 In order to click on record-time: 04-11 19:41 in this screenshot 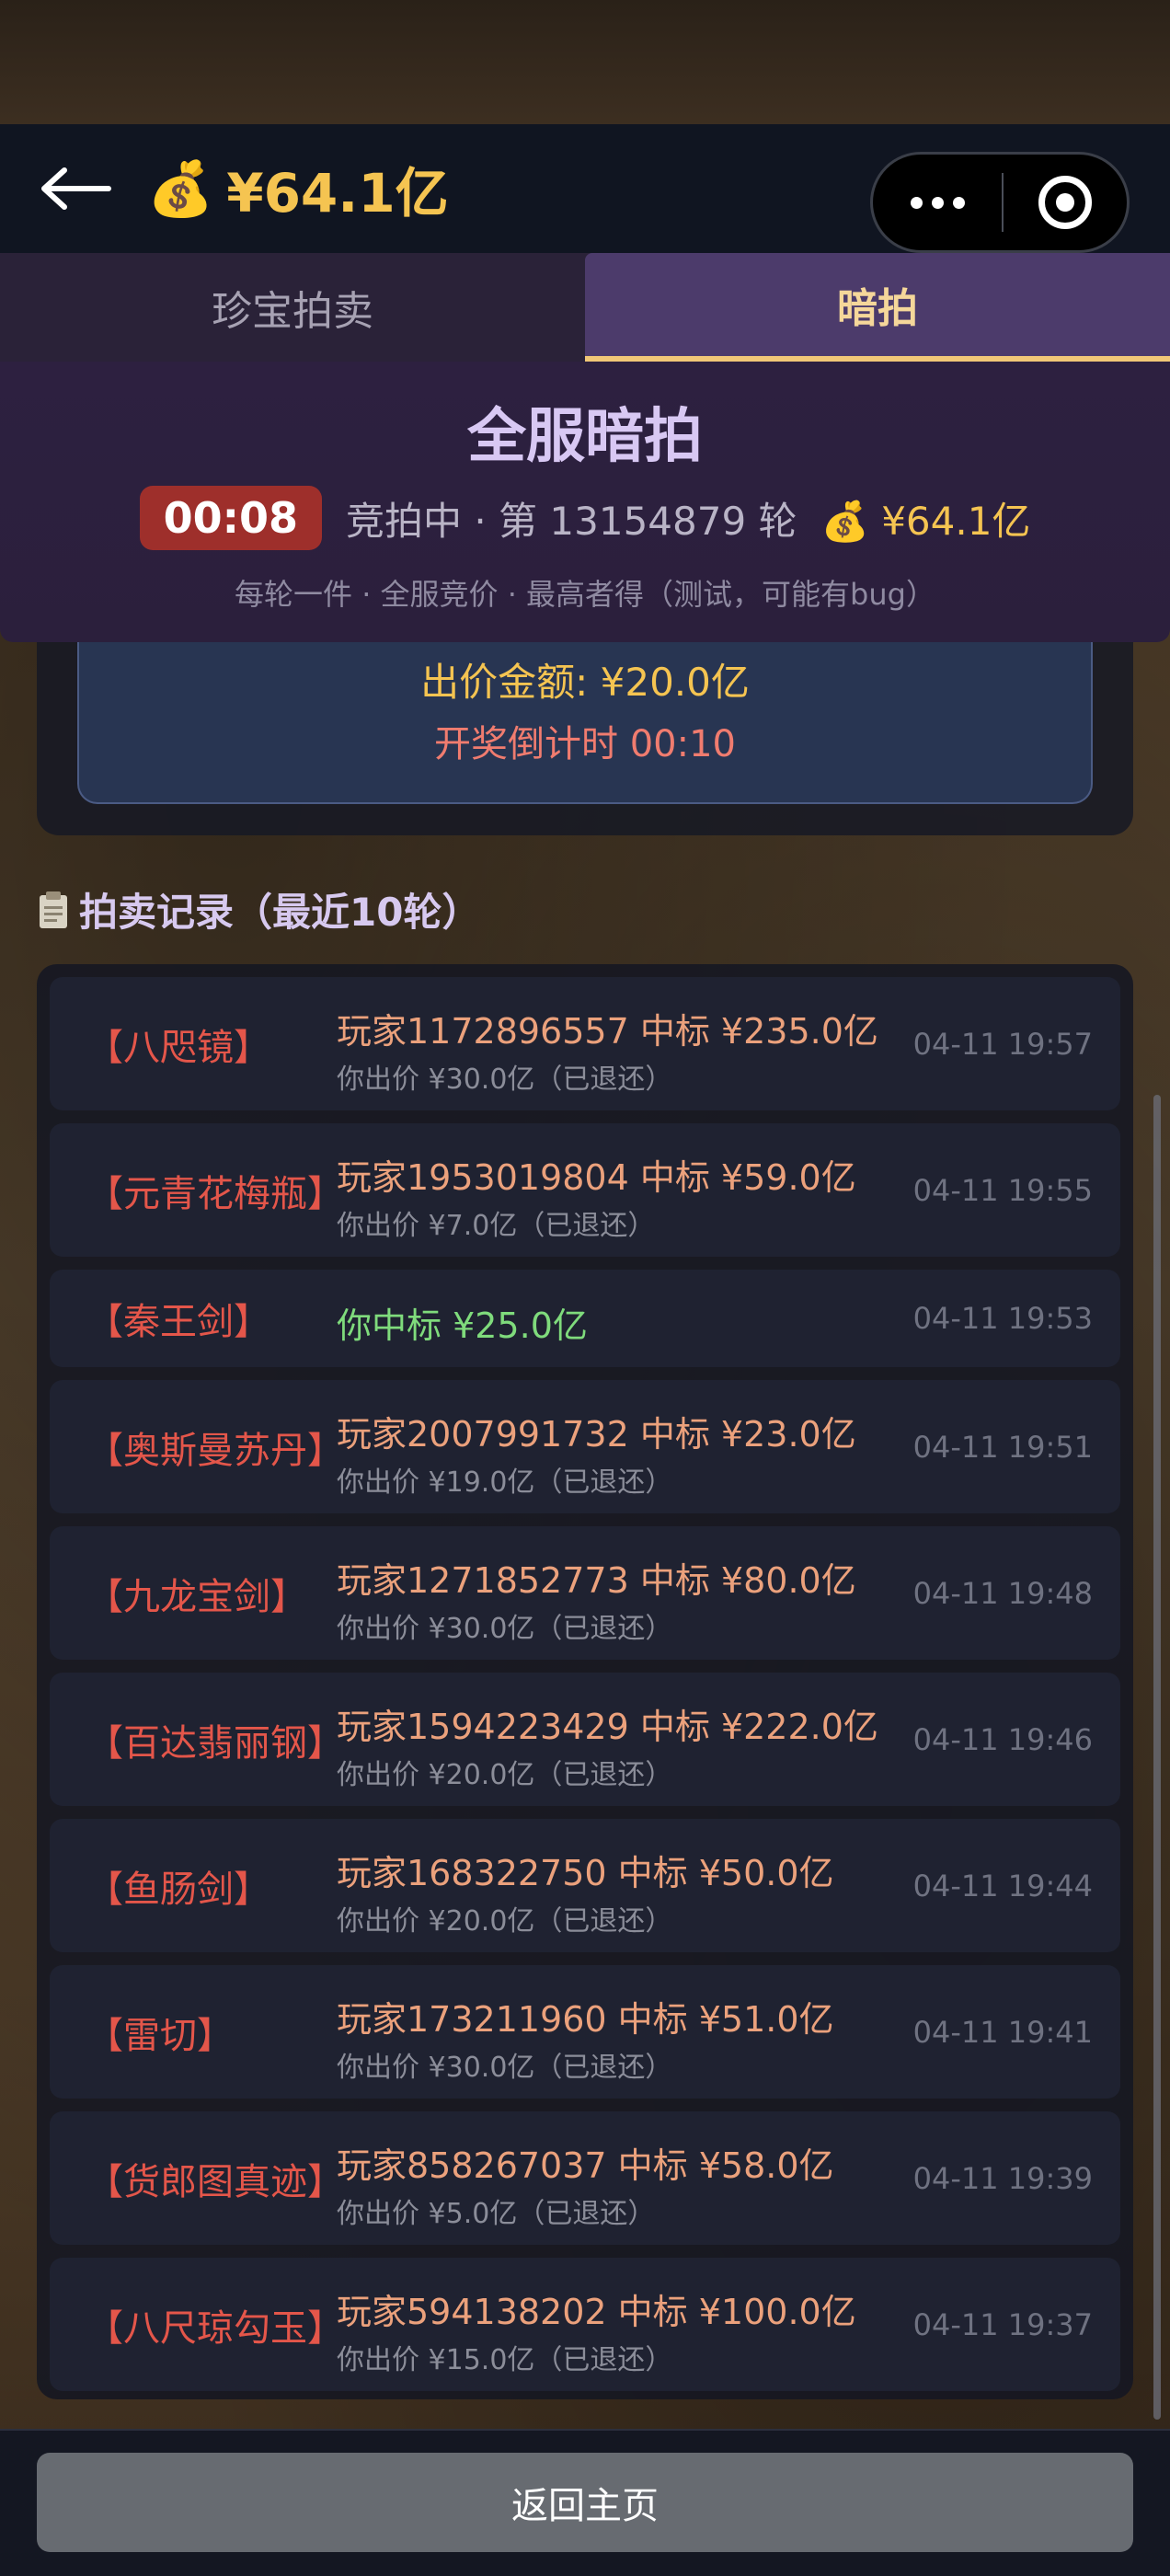, I will do `click(1002, 2032)`.